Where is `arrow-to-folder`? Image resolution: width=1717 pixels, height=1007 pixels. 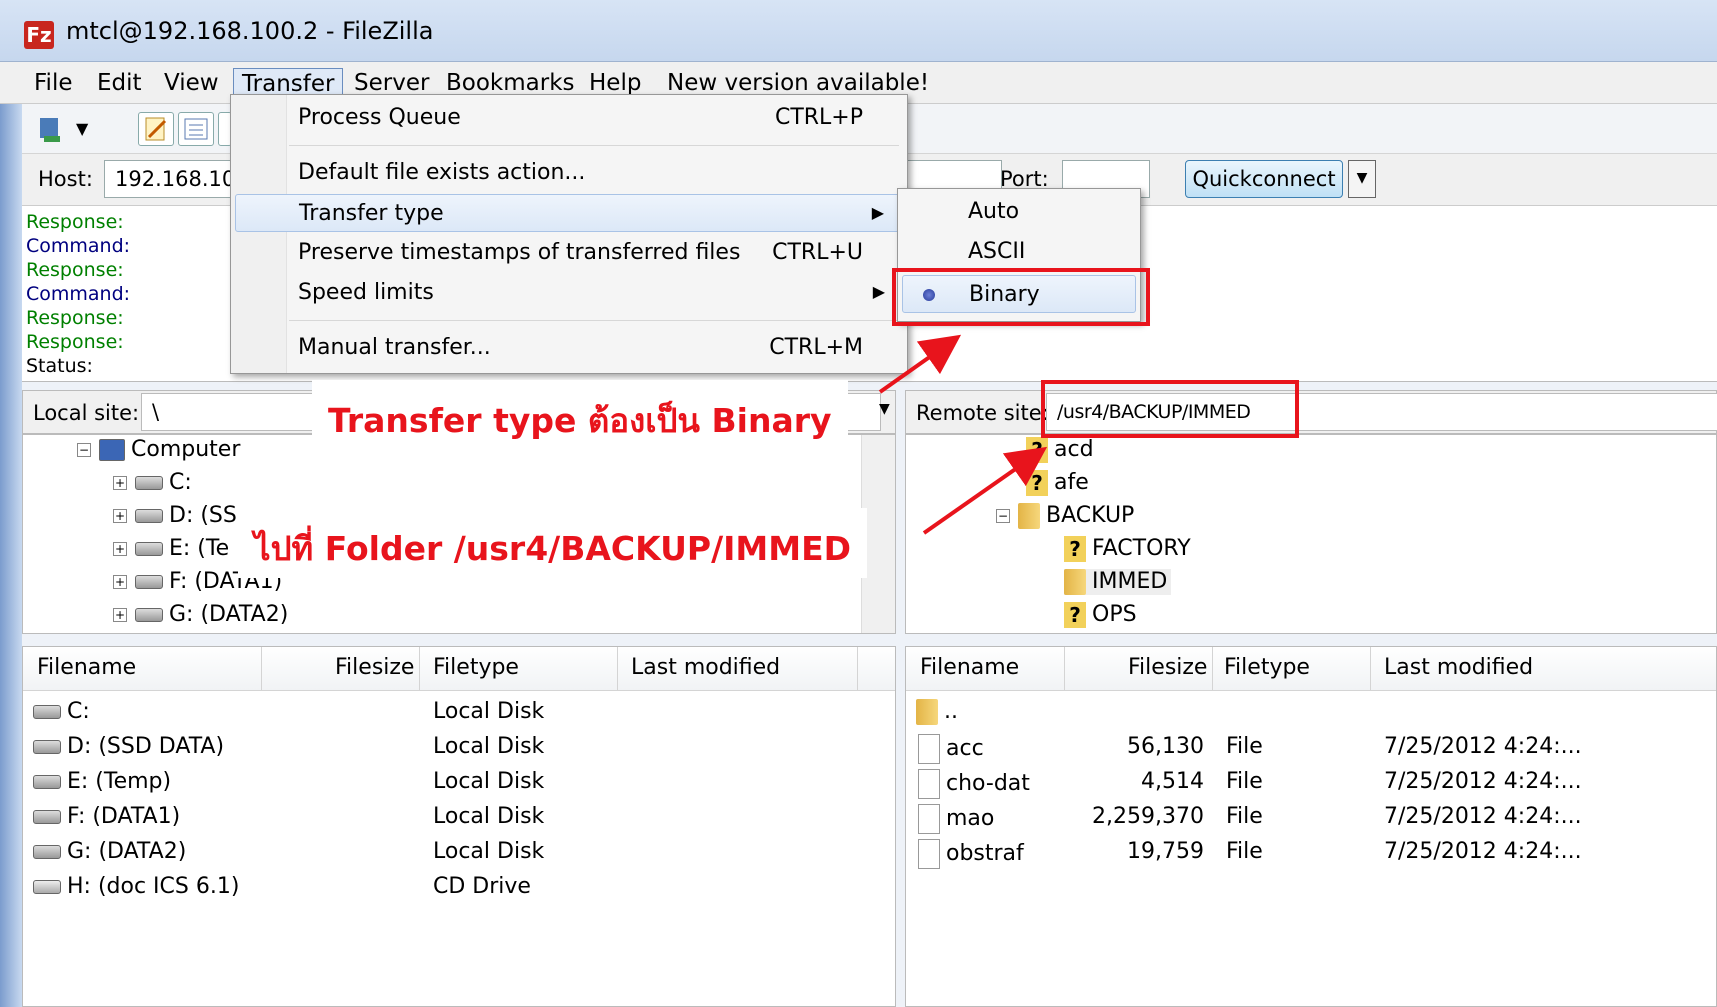 arrow-to-folder is located at coordinates (985, 490).